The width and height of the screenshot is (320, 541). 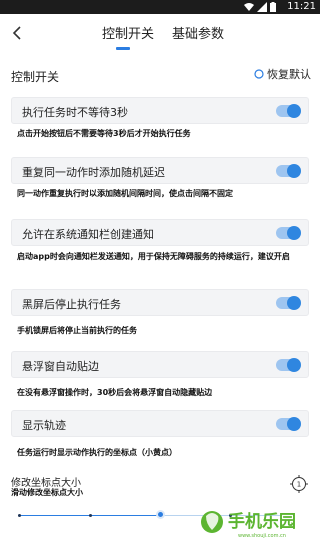 I want to click on no-wait-toggle, so click(x=288, y=111).